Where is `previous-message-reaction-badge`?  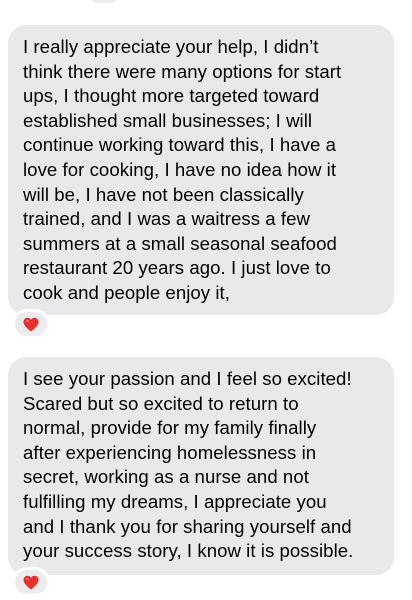 previous-message-reaction-badge is located at coordinates (104, 3).